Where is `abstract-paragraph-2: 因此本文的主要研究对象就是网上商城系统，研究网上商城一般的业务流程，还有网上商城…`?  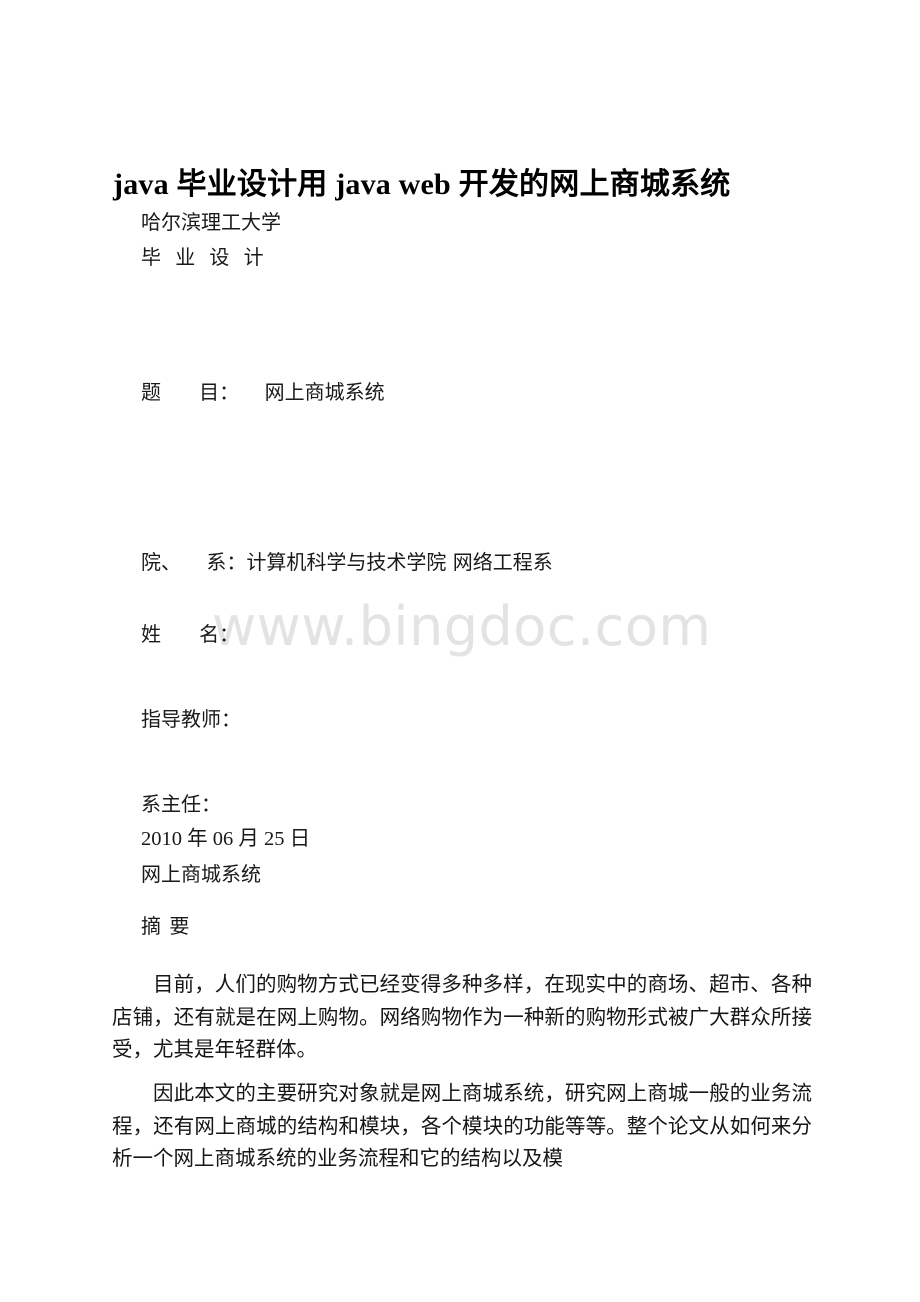 abstract-paragraph-2: 因此本文的主要研究对象就是网上商城系统，研究网上商城一般的业务流程，还有网上商城… is located at coordinates (462, 1125).